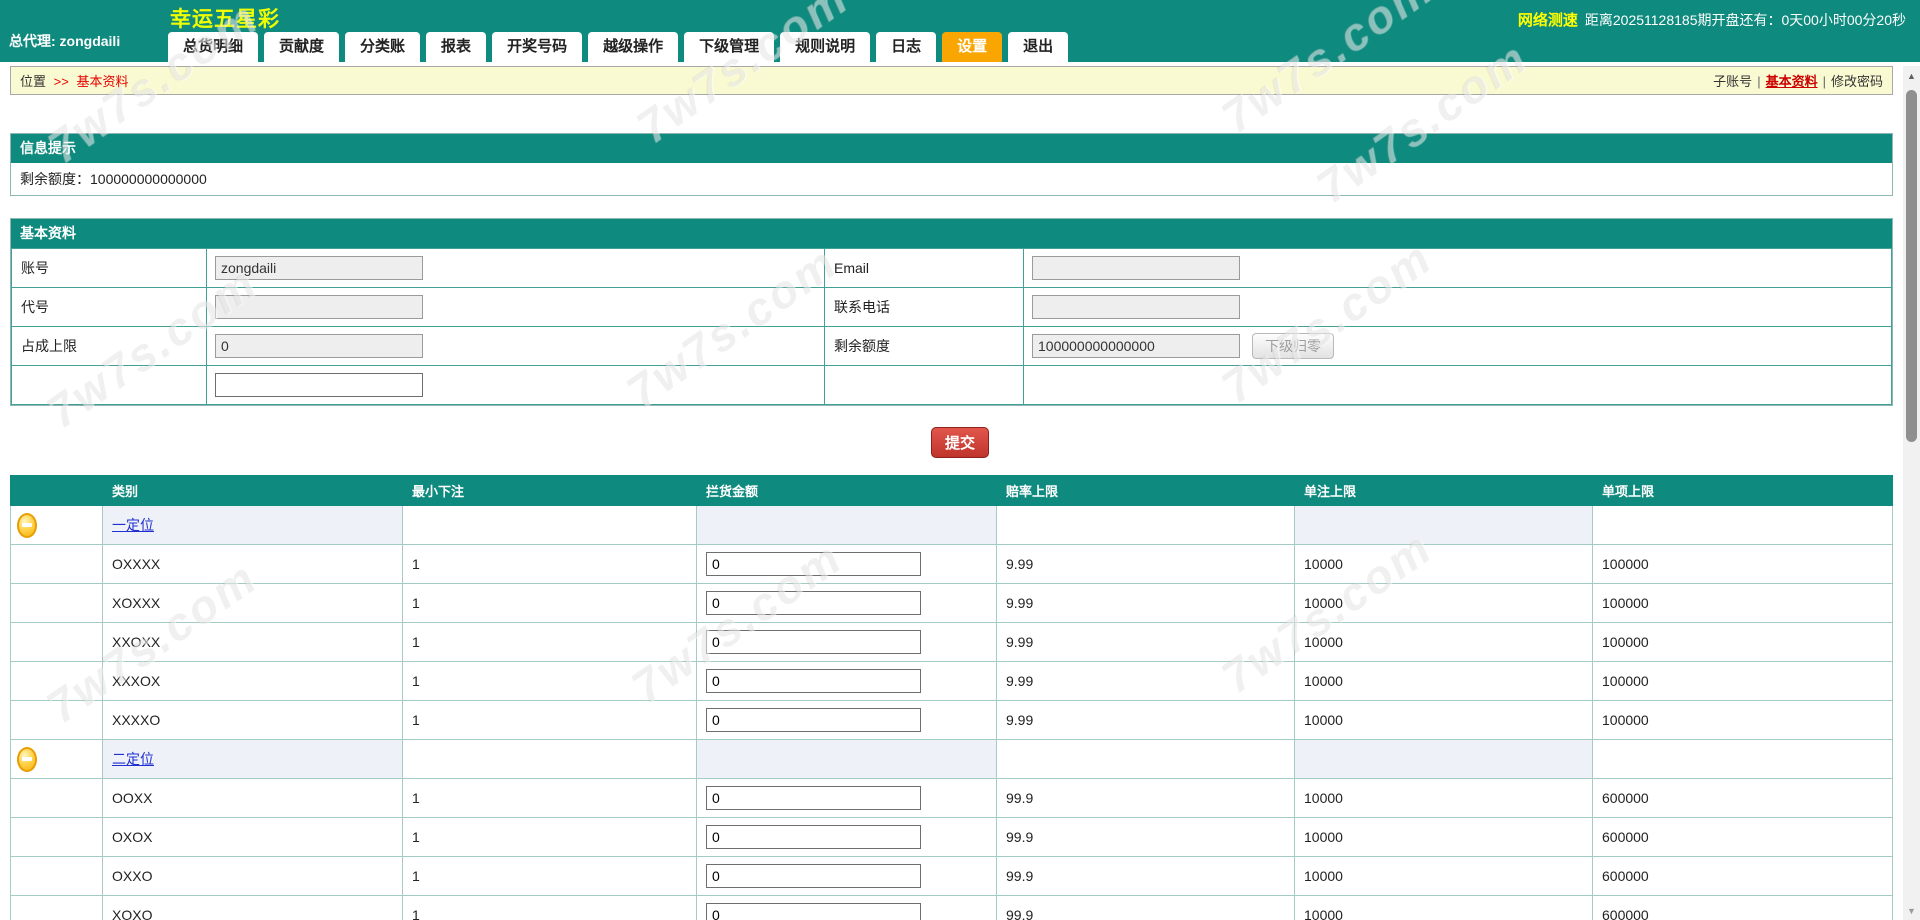 The height and width of the screenshot is (920, 1920). I want to click on scrollbar-down-arrow-icon: ▼, so click(1911, 911).